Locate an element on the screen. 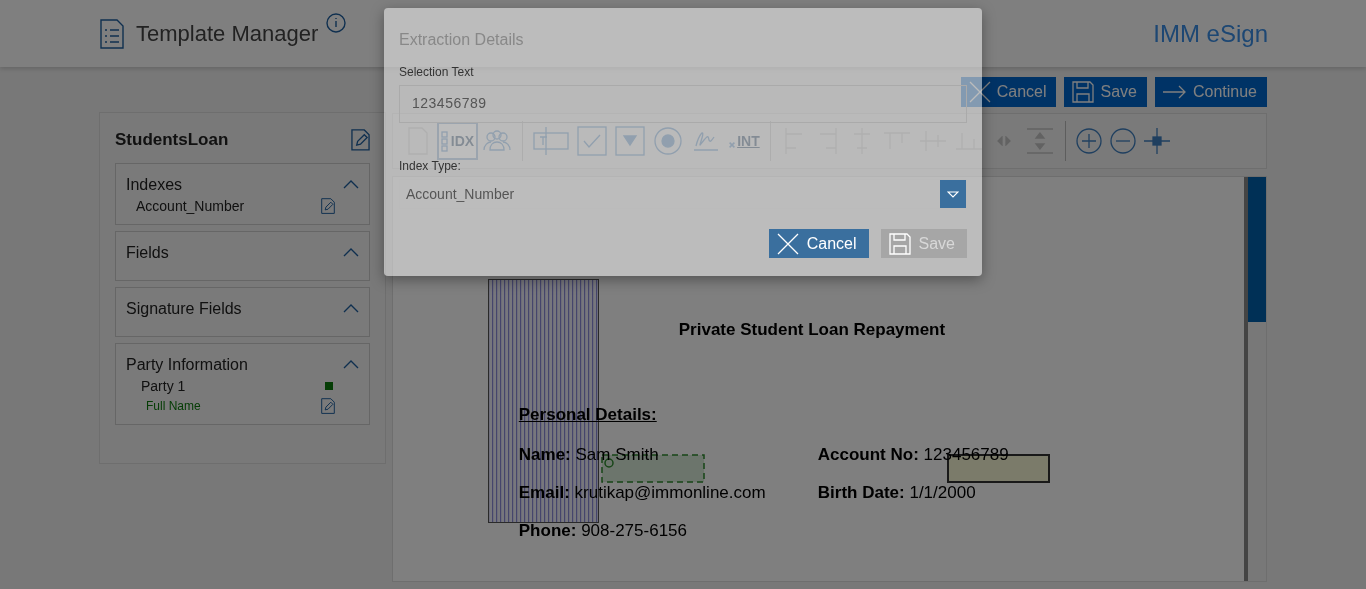 The width and height of the screenshot is (1366, 589). info-icon is located at coordinates (336, 22).